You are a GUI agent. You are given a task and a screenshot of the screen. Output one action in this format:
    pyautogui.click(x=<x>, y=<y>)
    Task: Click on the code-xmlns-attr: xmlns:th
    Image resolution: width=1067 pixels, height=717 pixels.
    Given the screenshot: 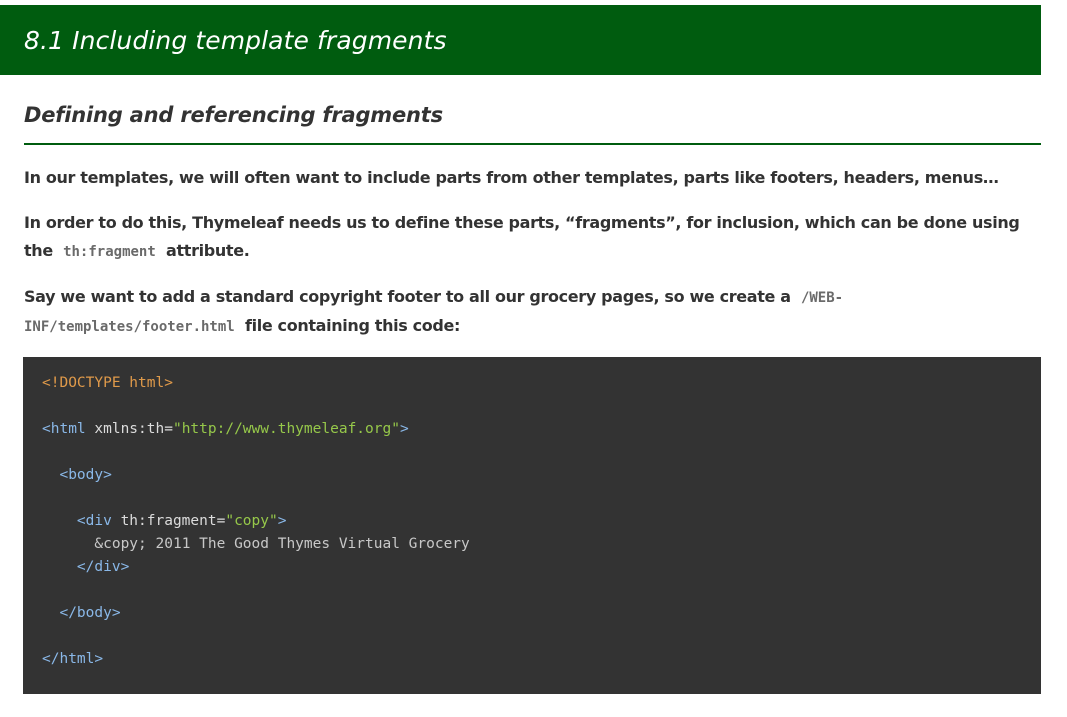 What is the action you would take?
    pyautogui.click(x=129, y=429)
    